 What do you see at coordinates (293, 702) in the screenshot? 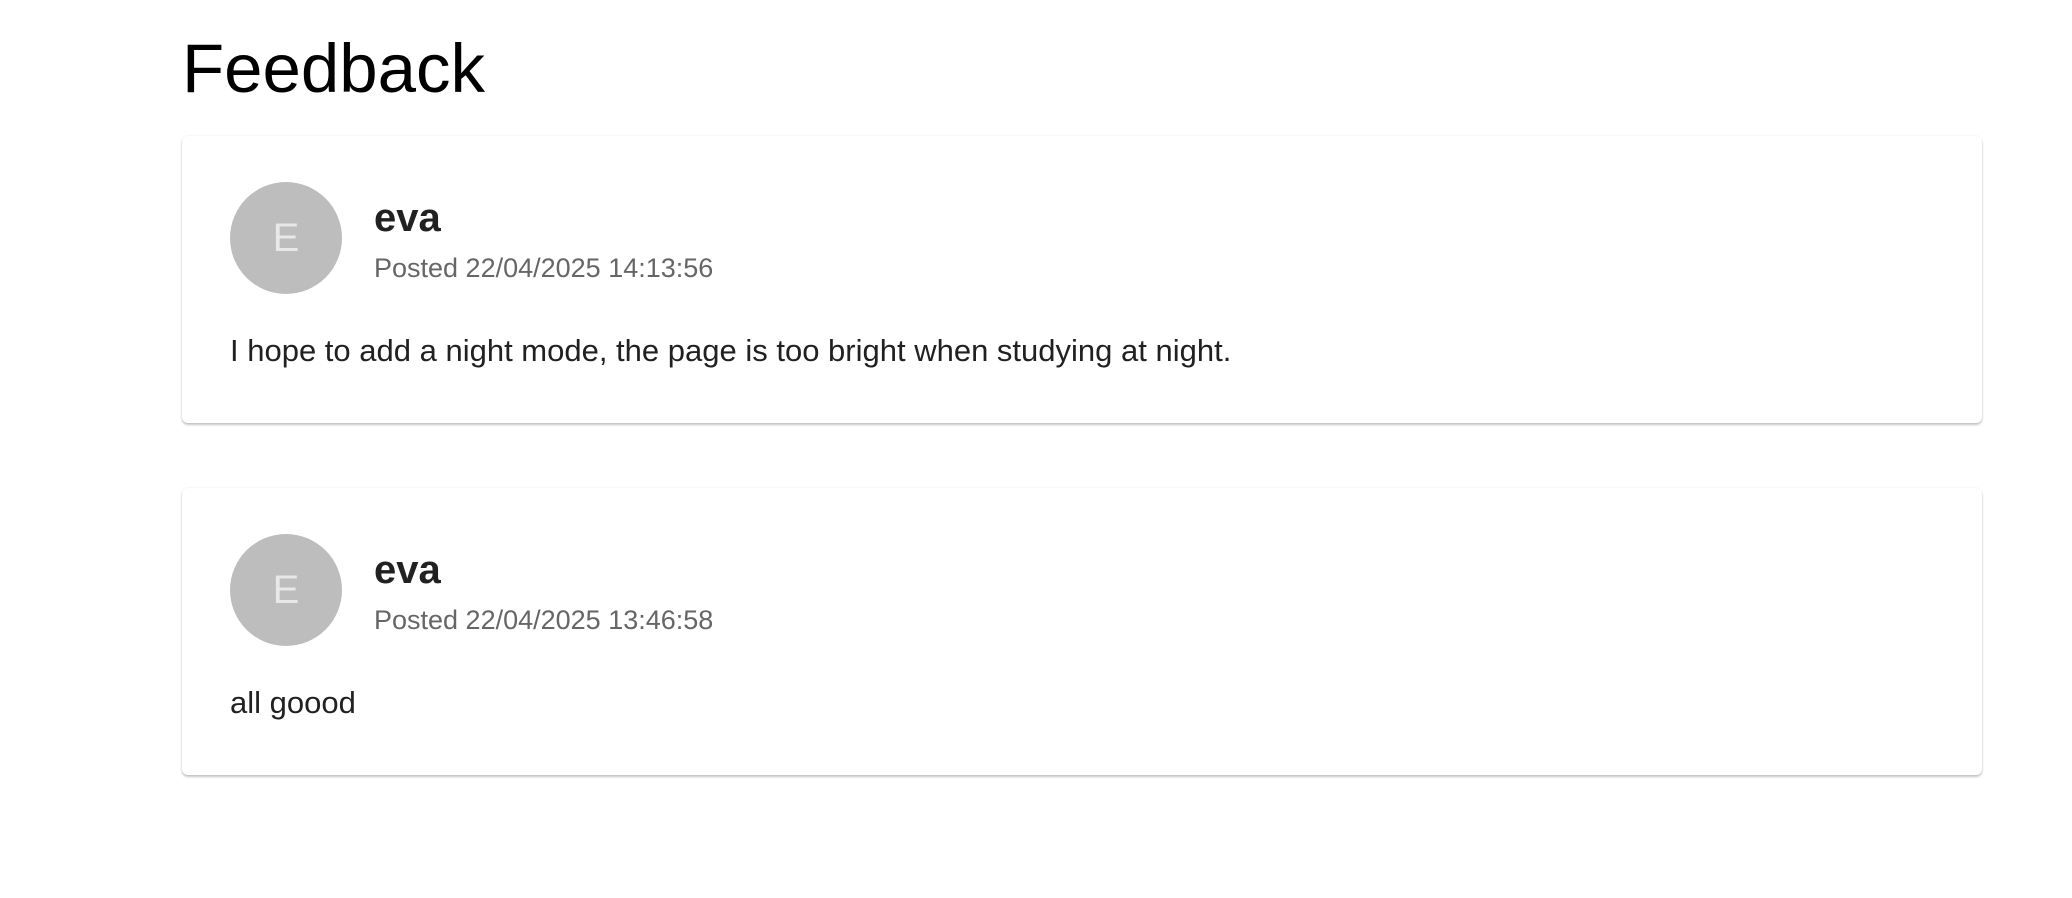
I see `feedback-text: all goood` at bounding box center [293, 702].